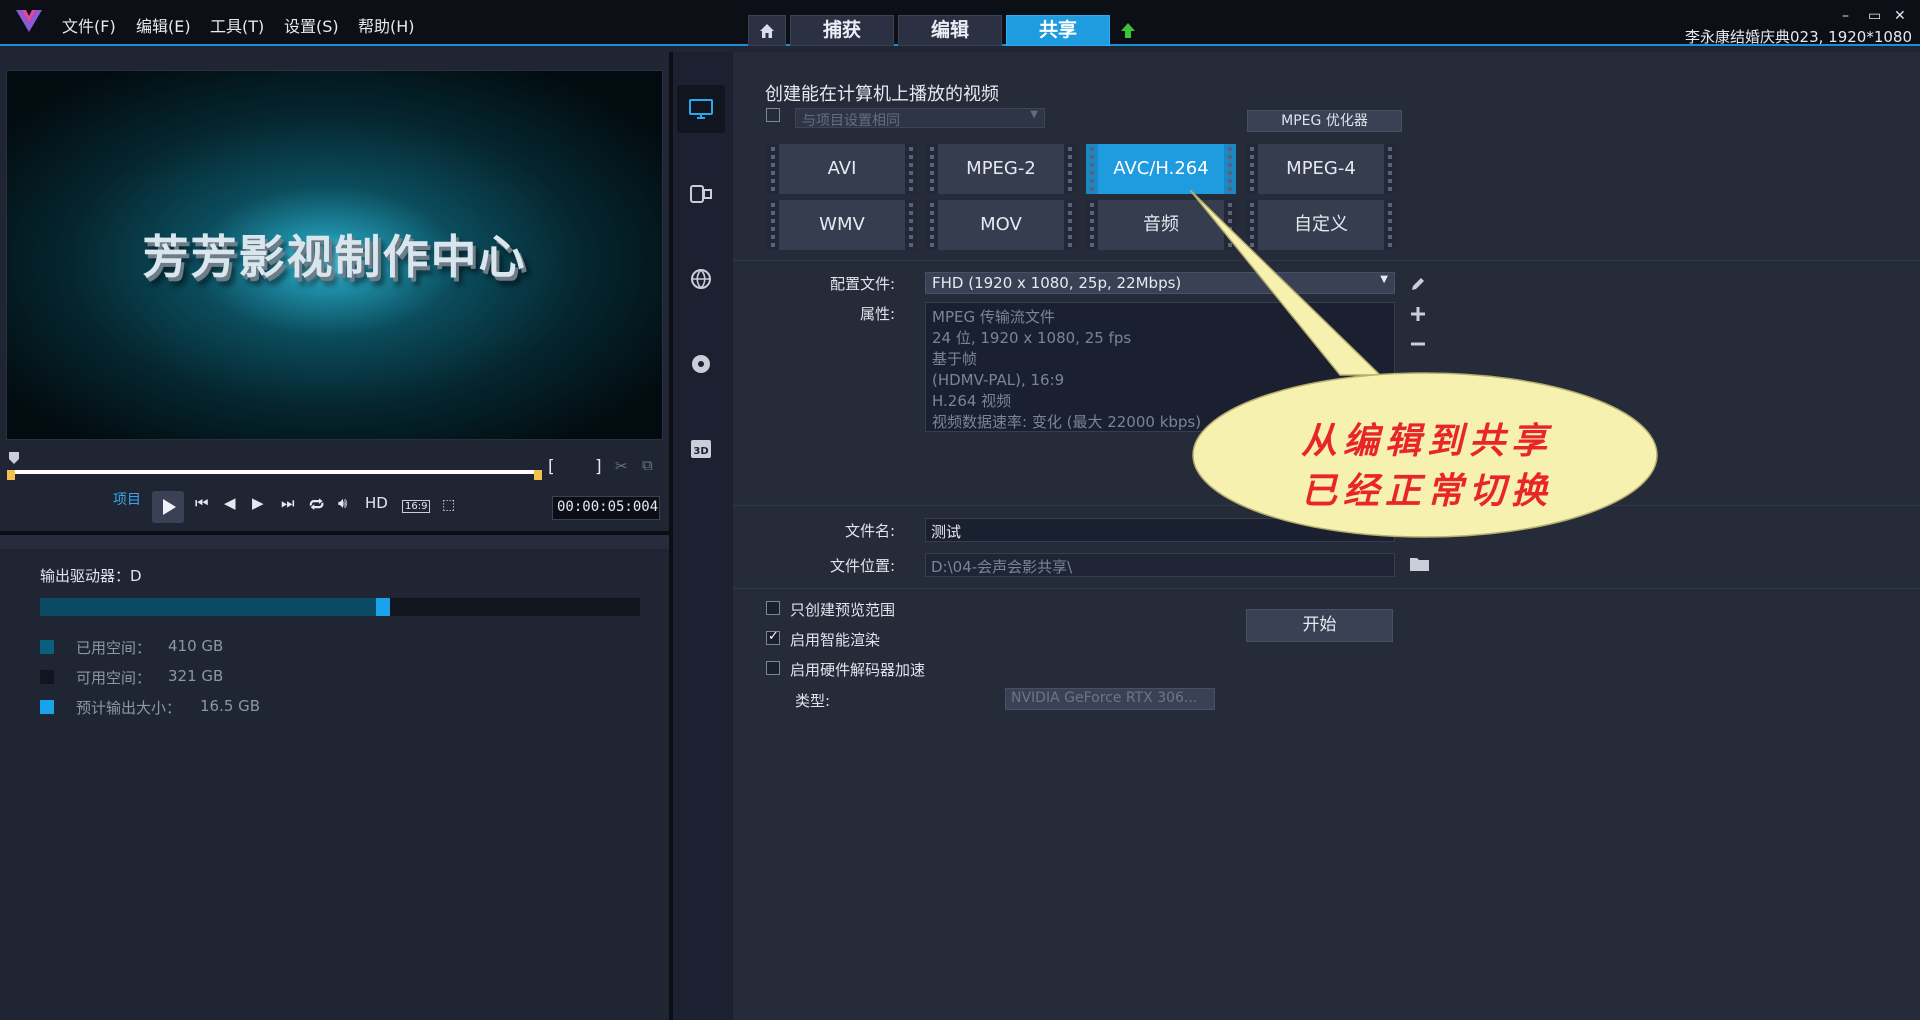 This screenshot has height=1020, width=1920. What do you see at coordinates (1161, 169) in the screenshot?
I see `format-avc-h264: AVC/H.264` at bounding box center [1161, 169].